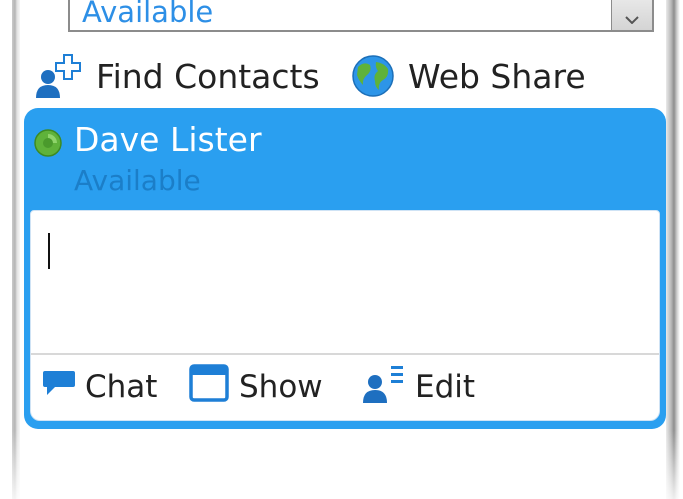 This screenshot has width=683, height=499. I want to click on web-share-button: Web Share, so click(467, 76).